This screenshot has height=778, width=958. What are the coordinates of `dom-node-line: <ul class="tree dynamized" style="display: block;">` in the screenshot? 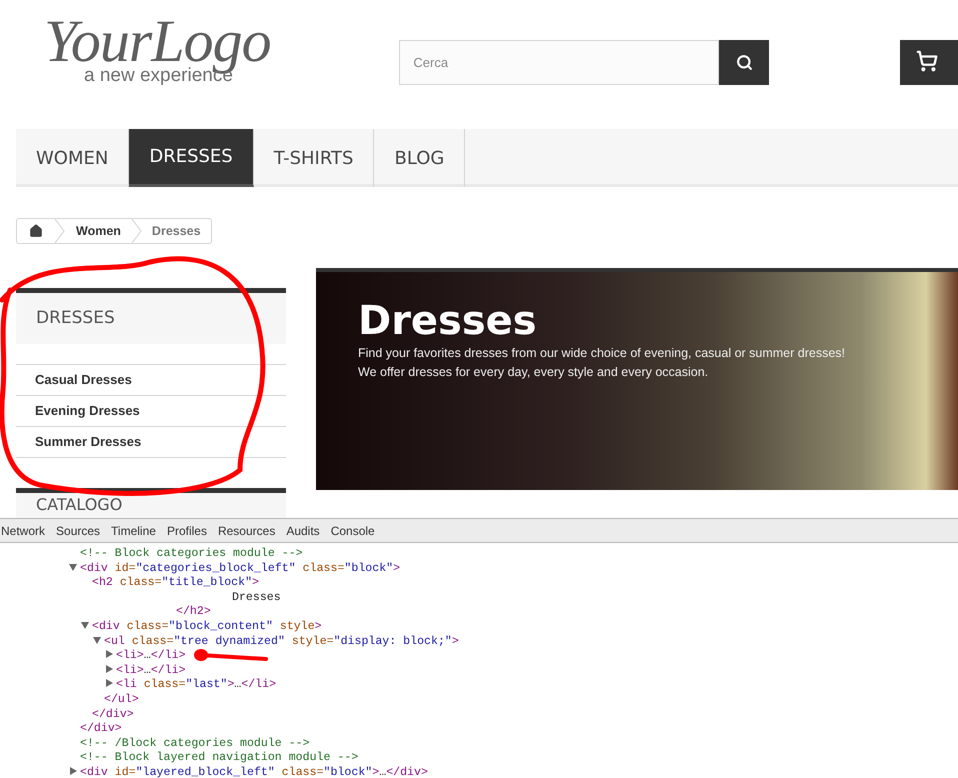 It's located at (281, 641).